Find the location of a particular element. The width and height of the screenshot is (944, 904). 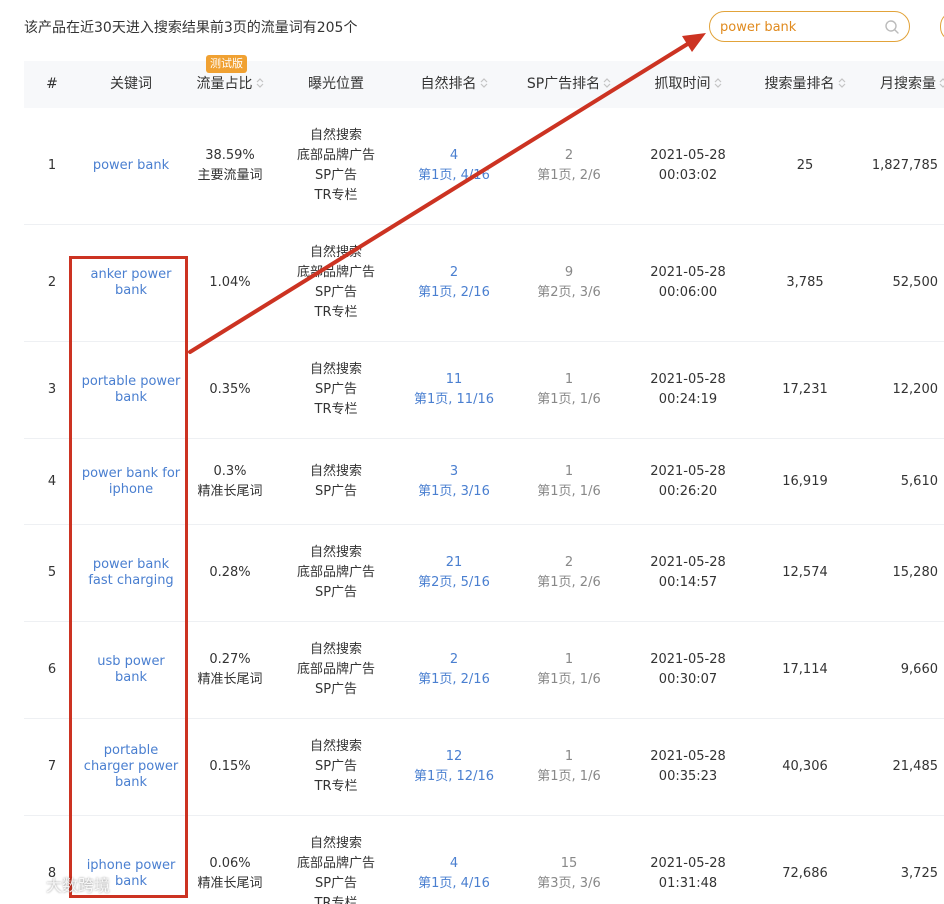

keyword-link: power bank for iphone is located at coordinates (131, 482).